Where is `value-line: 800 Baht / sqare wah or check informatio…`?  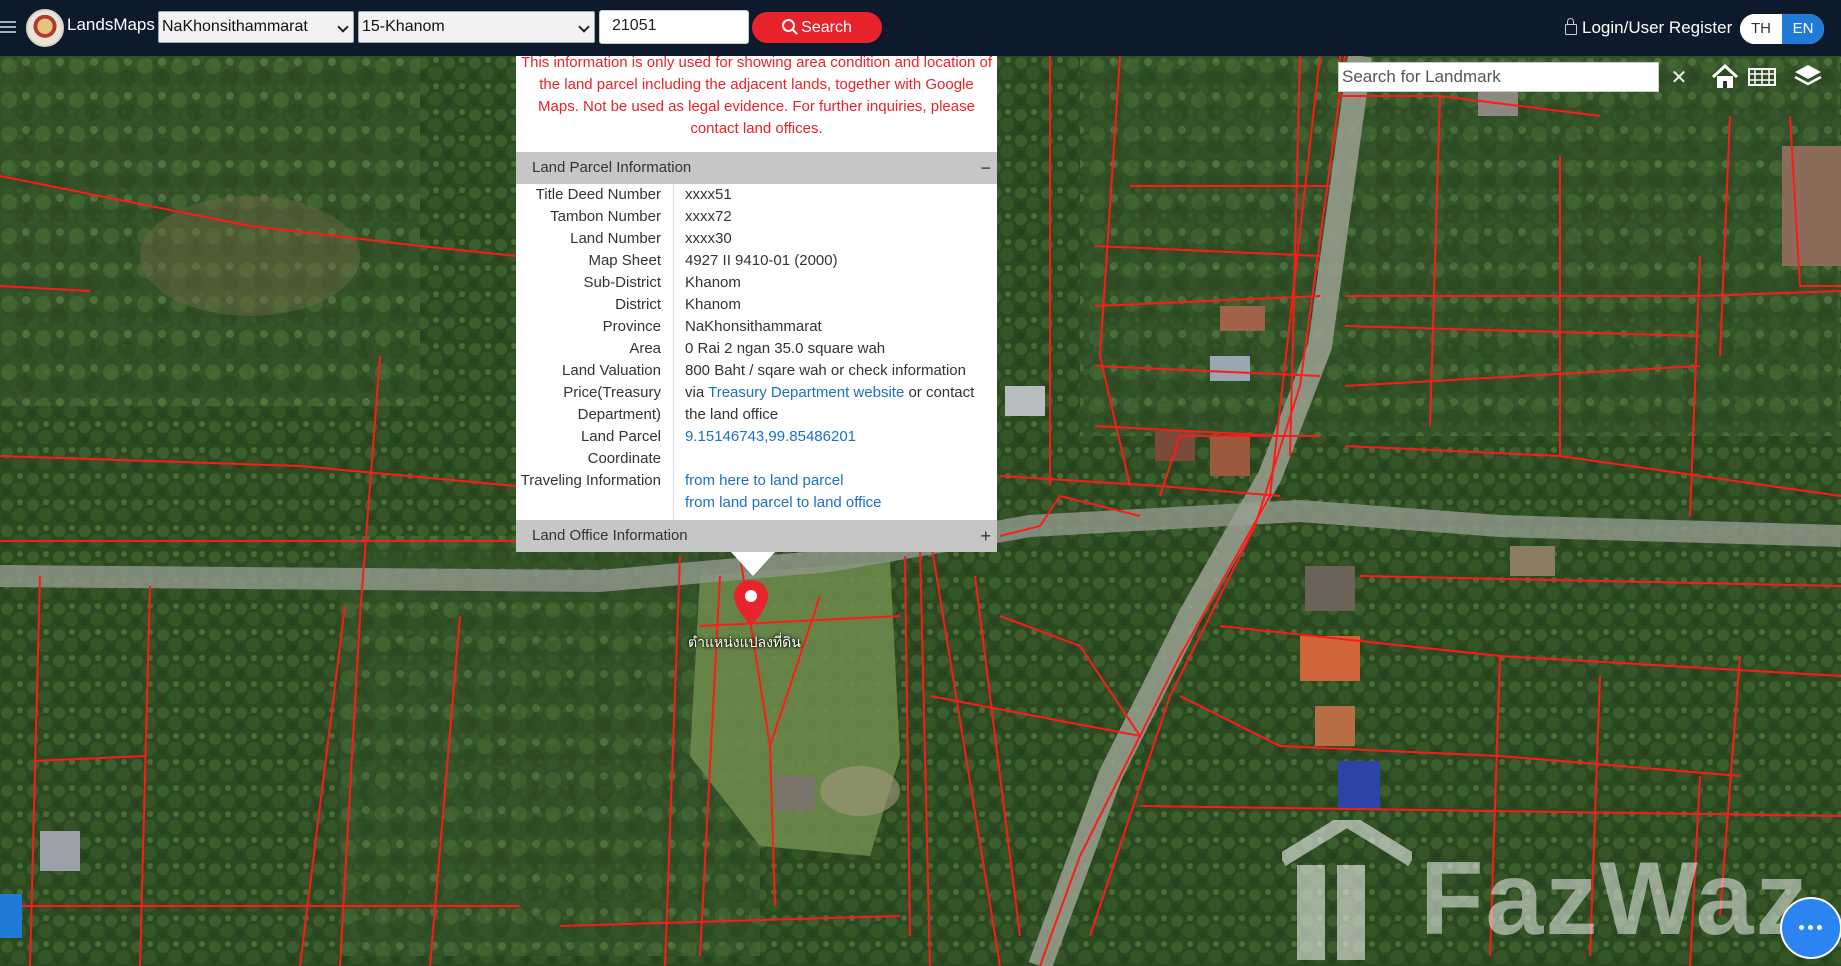
value-line: 800 Baht / sqare wah or check informatio… is located at coordinates (825, 370).